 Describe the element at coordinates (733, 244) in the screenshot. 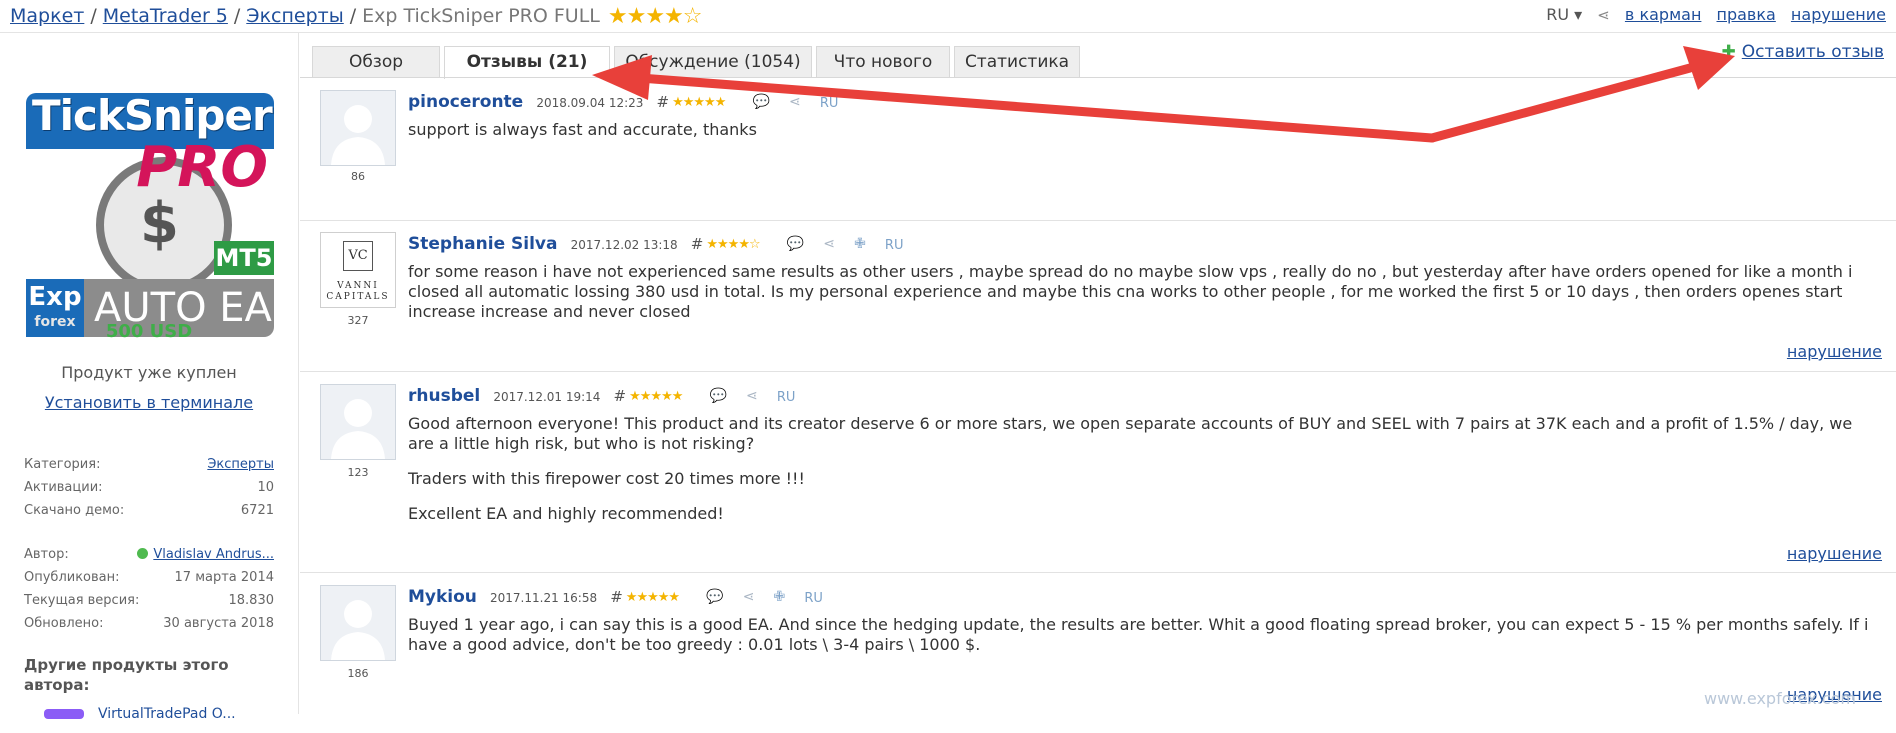

I see `review-stars: ★★★★☆` at that location.